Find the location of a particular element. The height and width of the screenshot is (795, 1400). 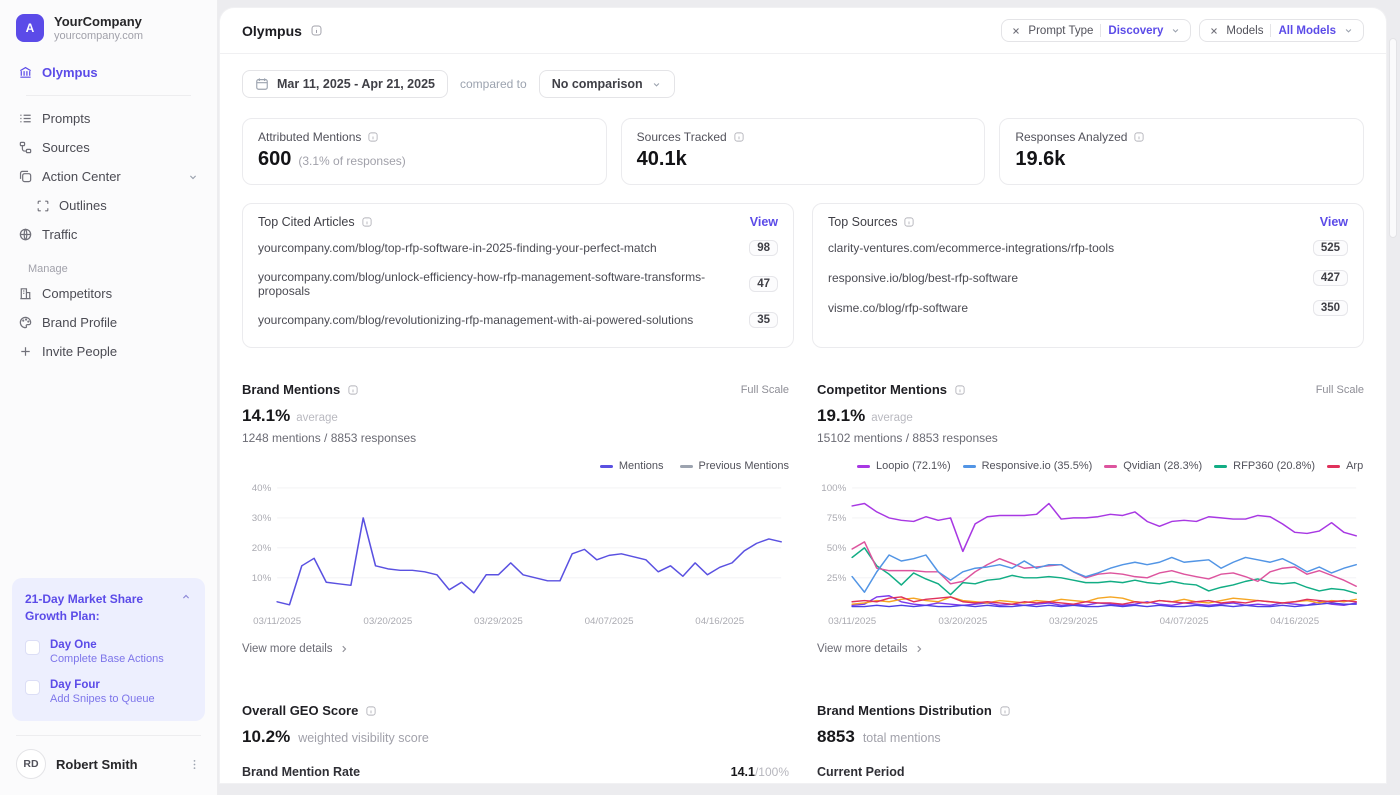

user-name: Robert Smith is located at coordinates (97, 764).